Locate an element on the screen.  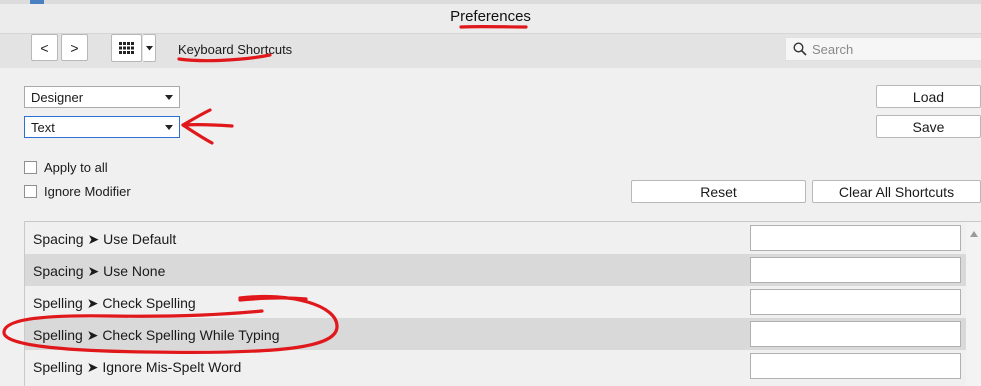
toolbar: < > Keyboard Shortcuts Search is located at coordinates (490, 51).